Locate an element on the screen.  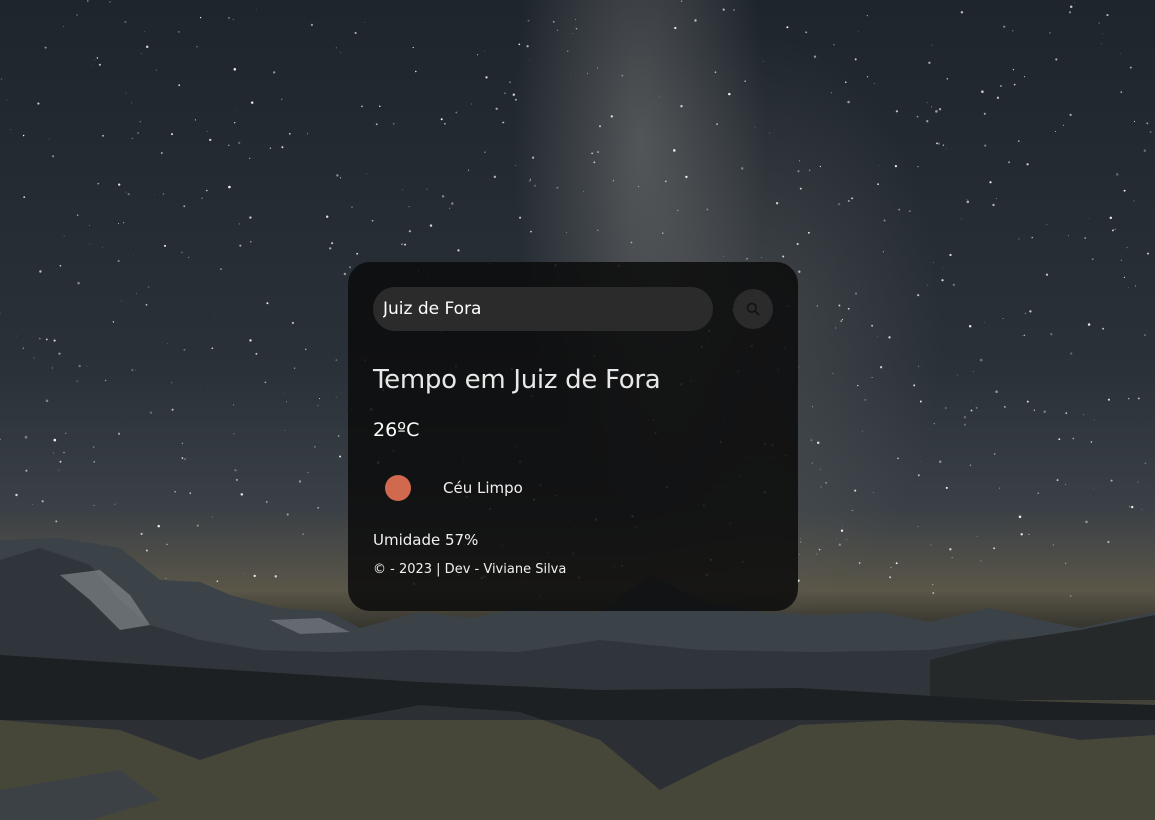
weather-description-row: Céu Limpo is located at coordinates (573, 488).